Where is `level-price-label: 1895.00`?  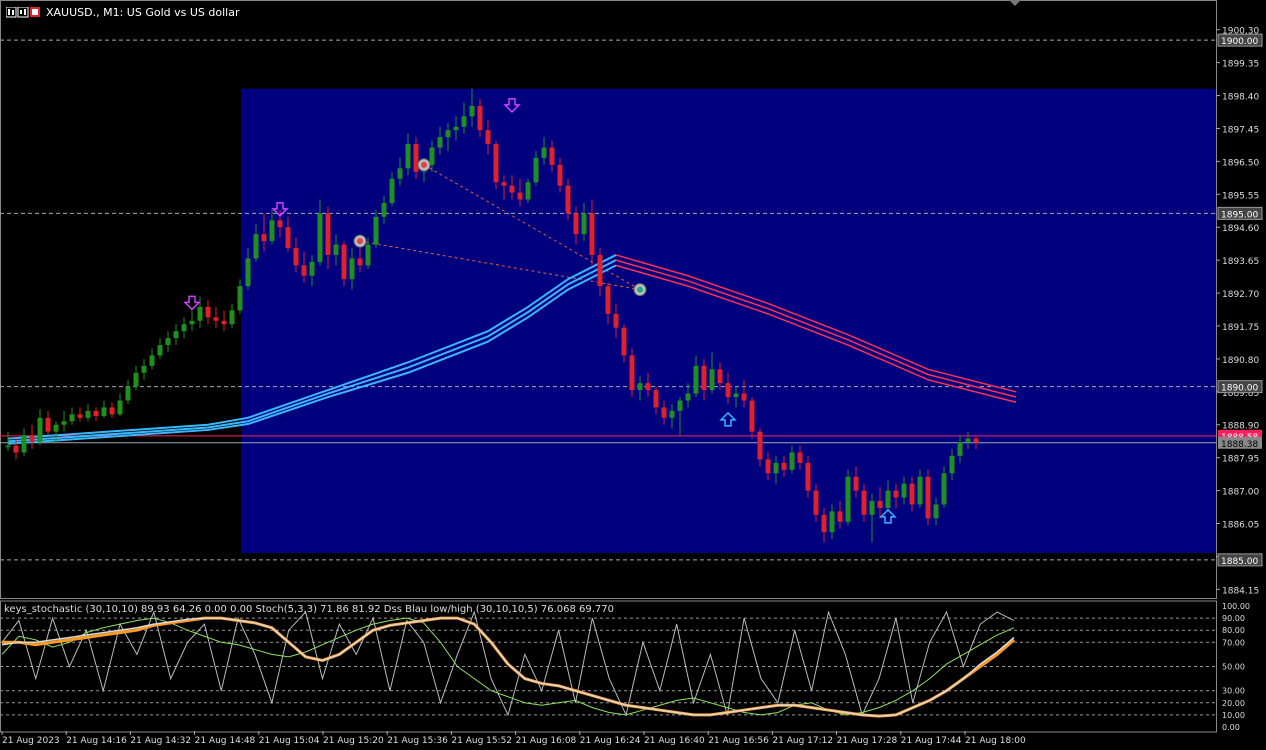
level-price-label: 1895.00 is located at coordinates (1239, 215).